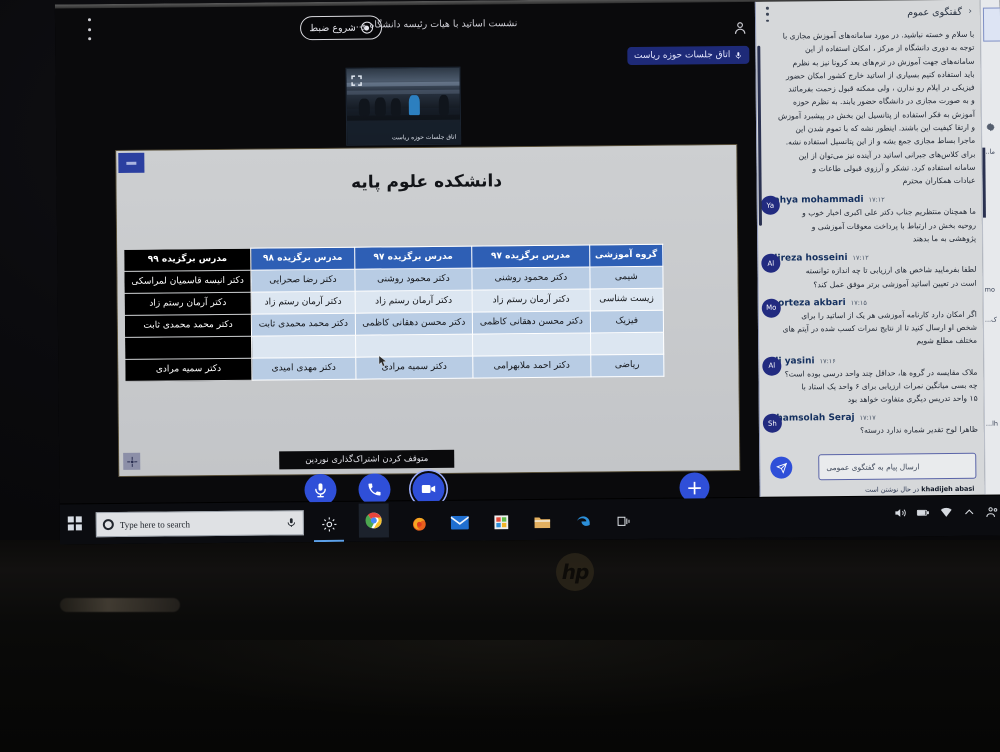  What do you see at coordinates (501, 522) in the screenshot?
I see `store-icon` at bounding box center [501, 522].